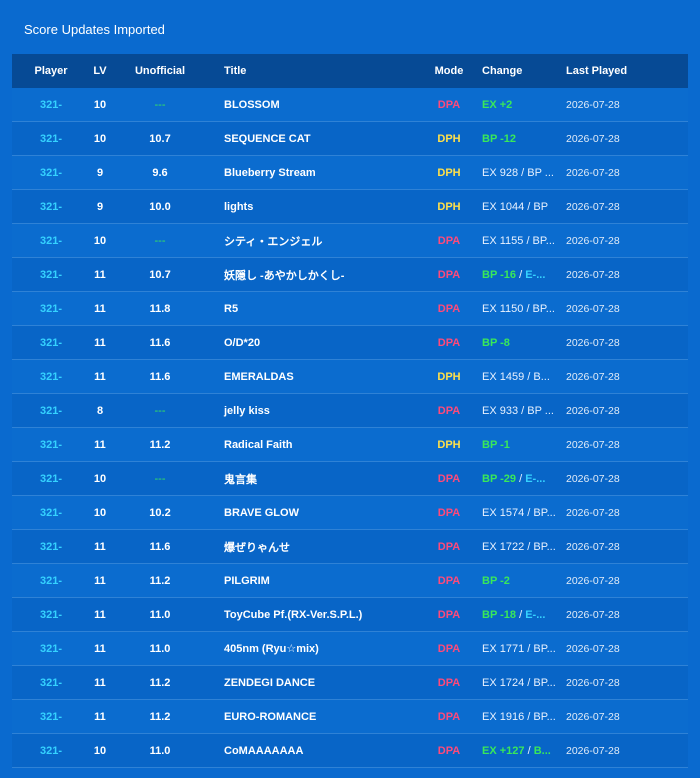  I want to click on song-title: EMERALDAS, so click(320, 377).